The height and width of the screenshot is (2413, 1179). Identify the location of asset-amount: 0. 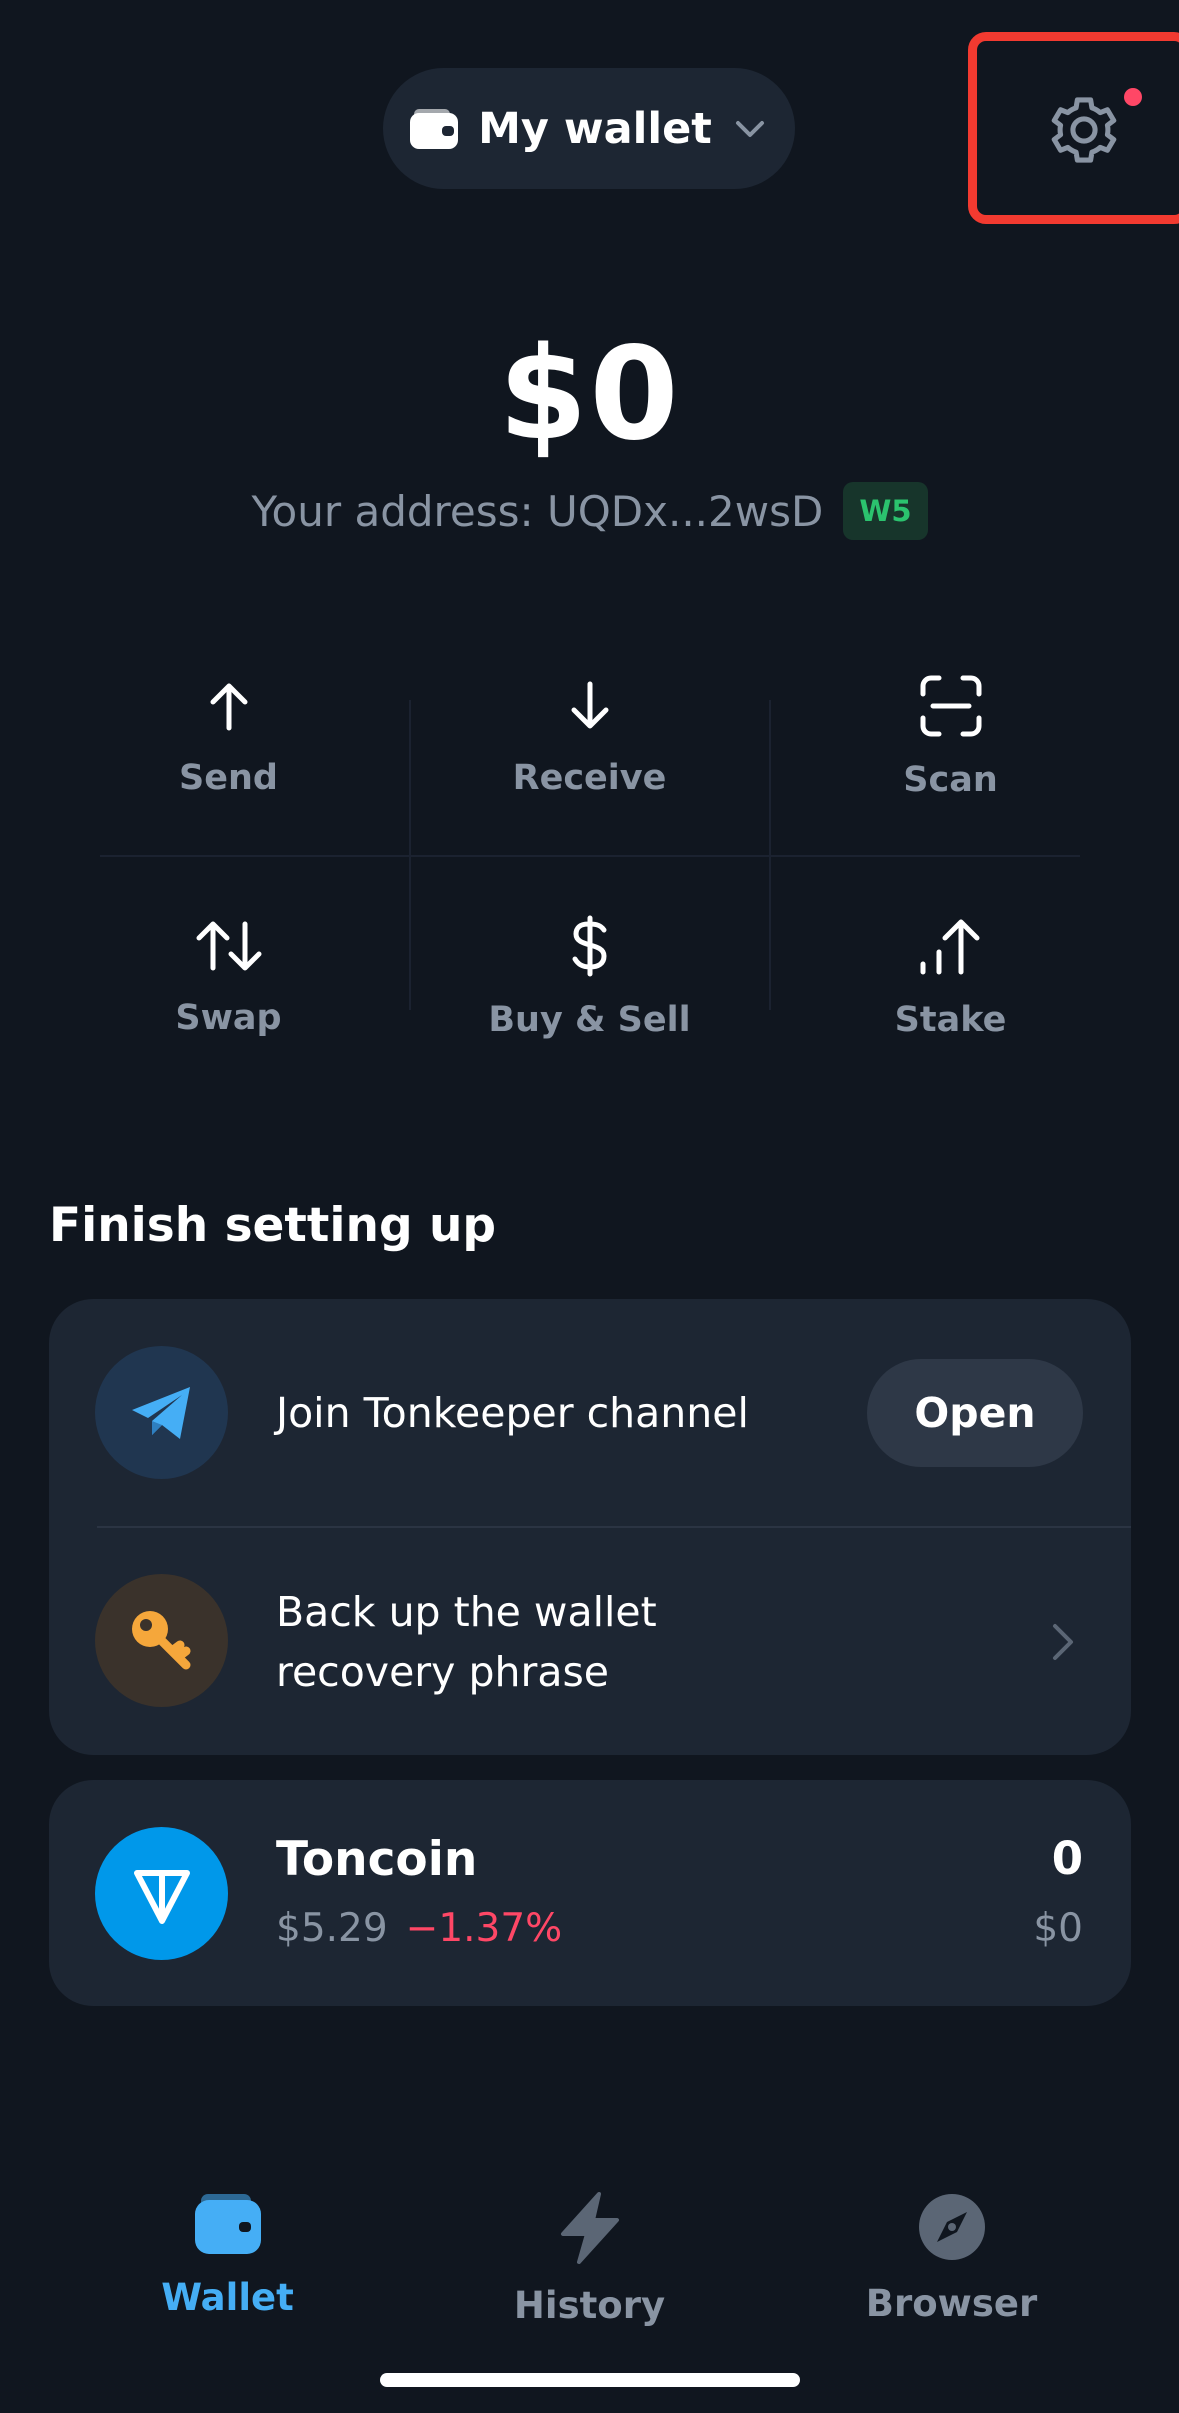
(1067, 1858).